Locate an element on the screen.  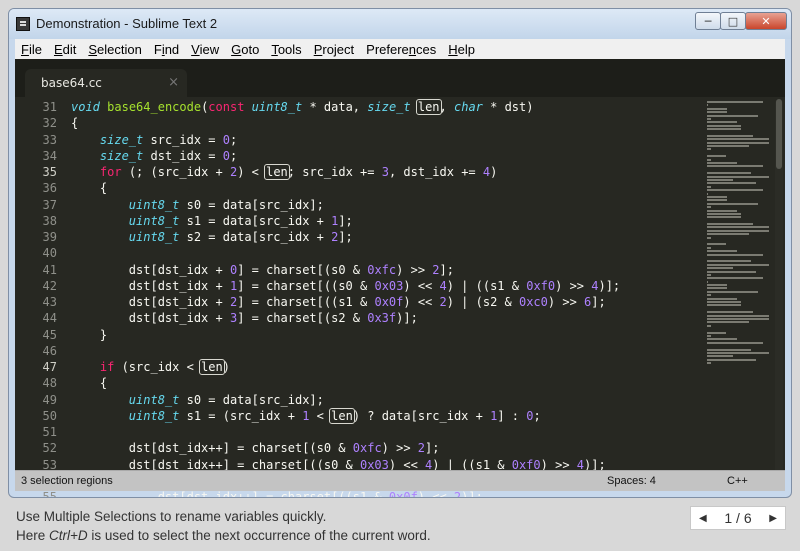
code-line: dst[dst_idx + 3] = charset[(s2 & 0x3f)]; is located at coordinates (373, 318).